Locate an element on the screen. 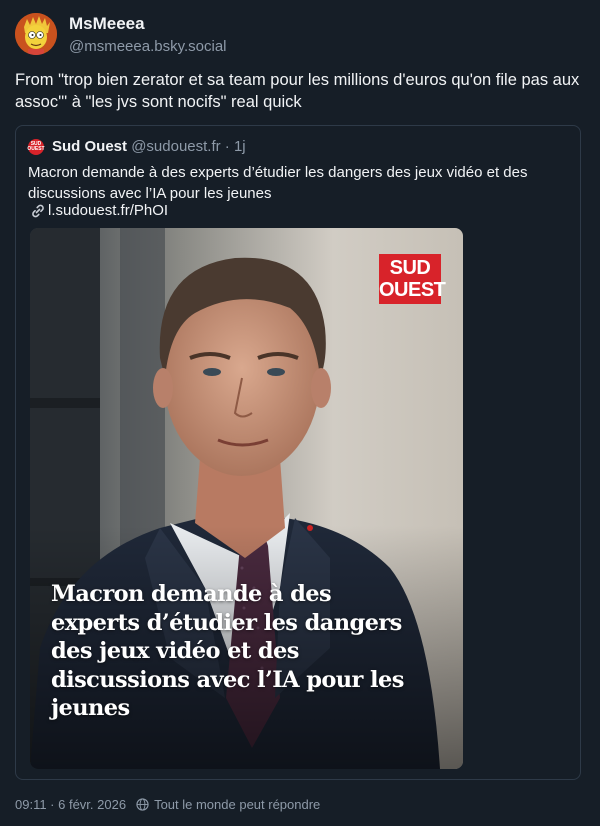  post-timestamp: 09:11 · 6 févr. 2026 is located at coordinates (70, 804).